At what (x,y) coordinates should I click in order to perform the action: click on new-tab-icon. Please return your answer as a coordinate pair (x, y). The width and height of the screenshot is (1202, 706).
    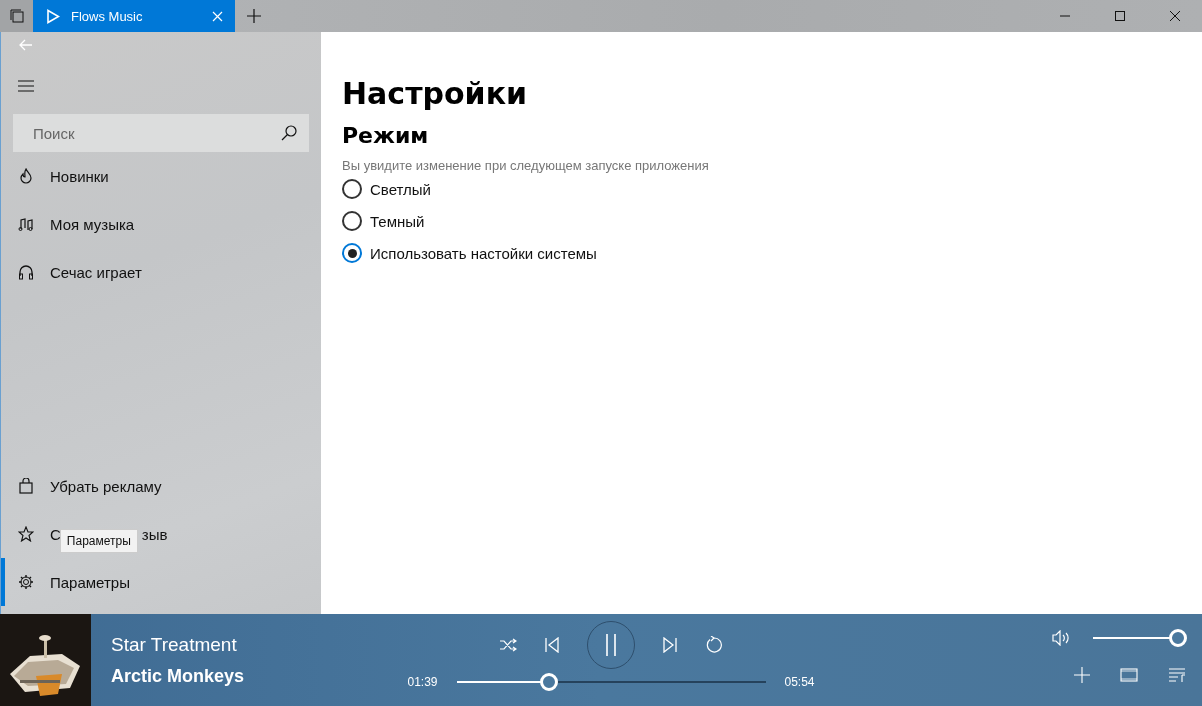
    Looking at the image, I should click on (254, 16).